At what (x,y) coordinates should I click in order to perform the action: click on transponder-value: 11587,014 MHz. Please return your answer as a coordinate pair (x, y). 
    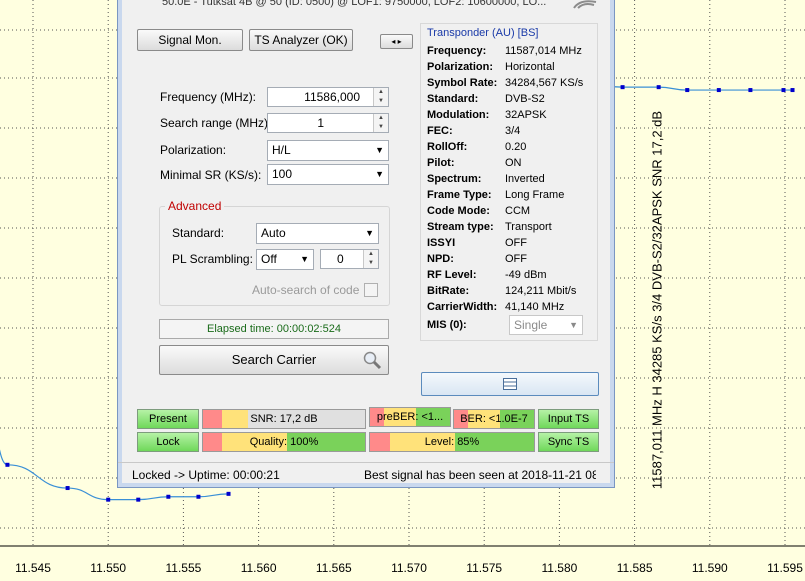
    Looking at the image, I should click on (543, 51).